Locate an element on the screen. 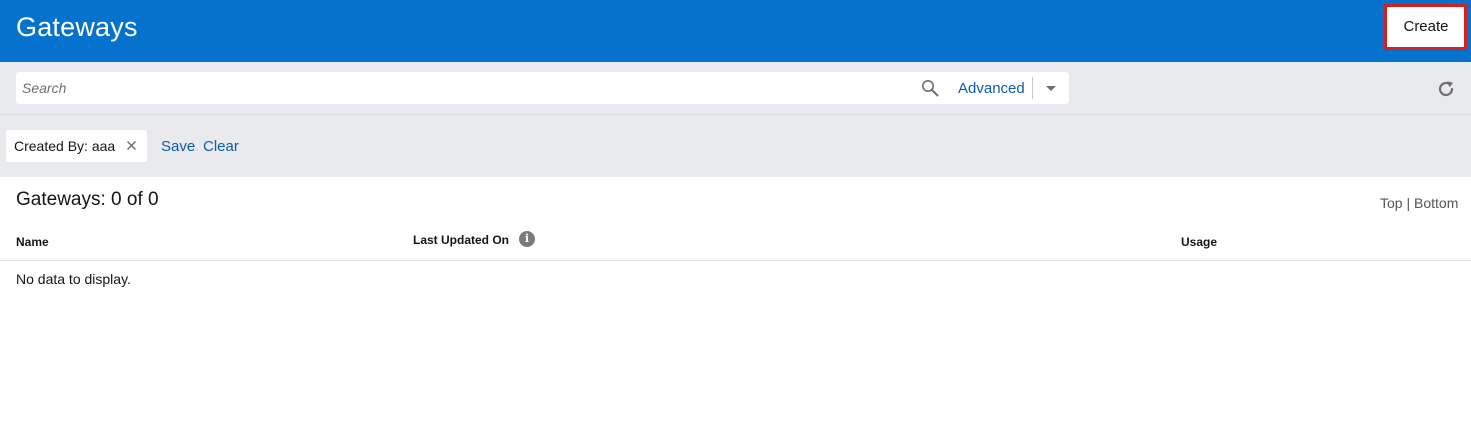 Image resolution: width=1471 pixels, height=424 pixels. empty-table-message: No data to display. is located at coordinates (73, 279).